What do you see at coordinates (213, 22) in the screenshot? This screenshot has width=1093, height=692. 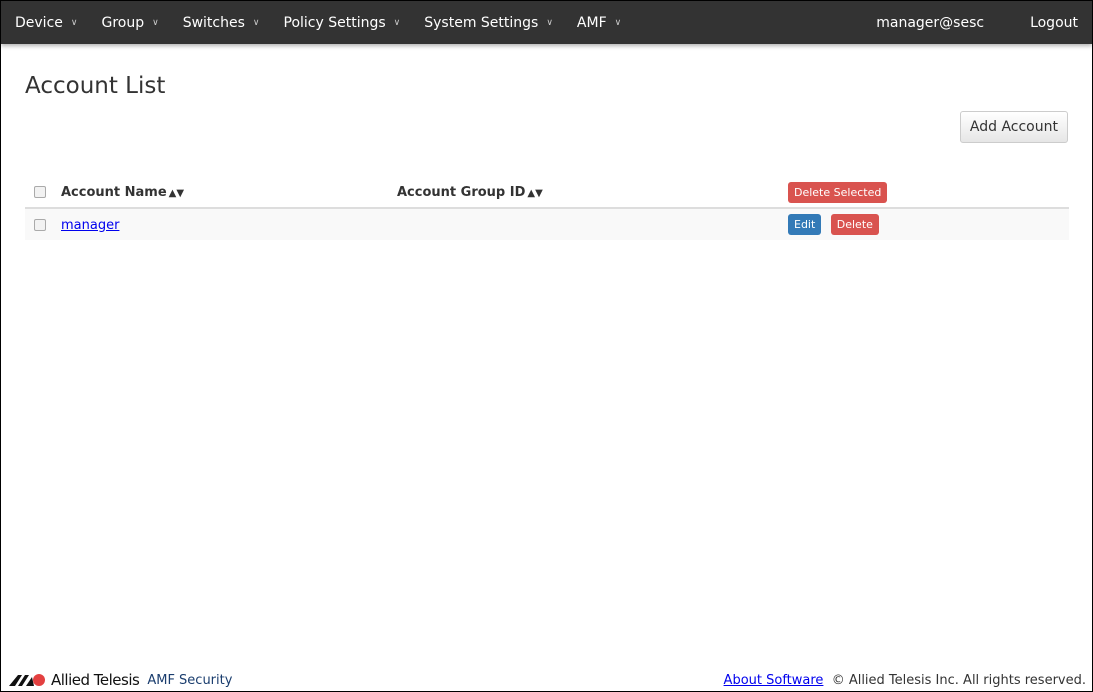 I see `nav-label: Switches` at bounding box center [213, 22].